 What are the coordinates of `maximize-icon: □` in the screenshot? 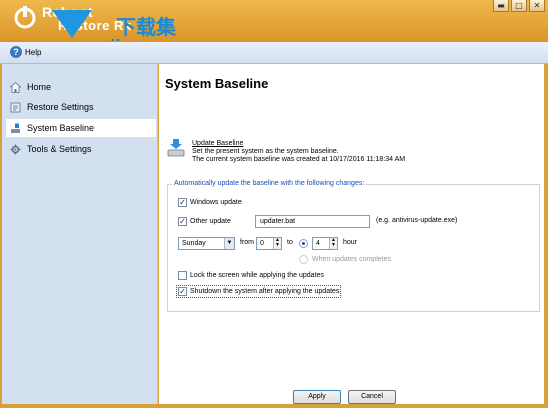 It's located at (519, 6).